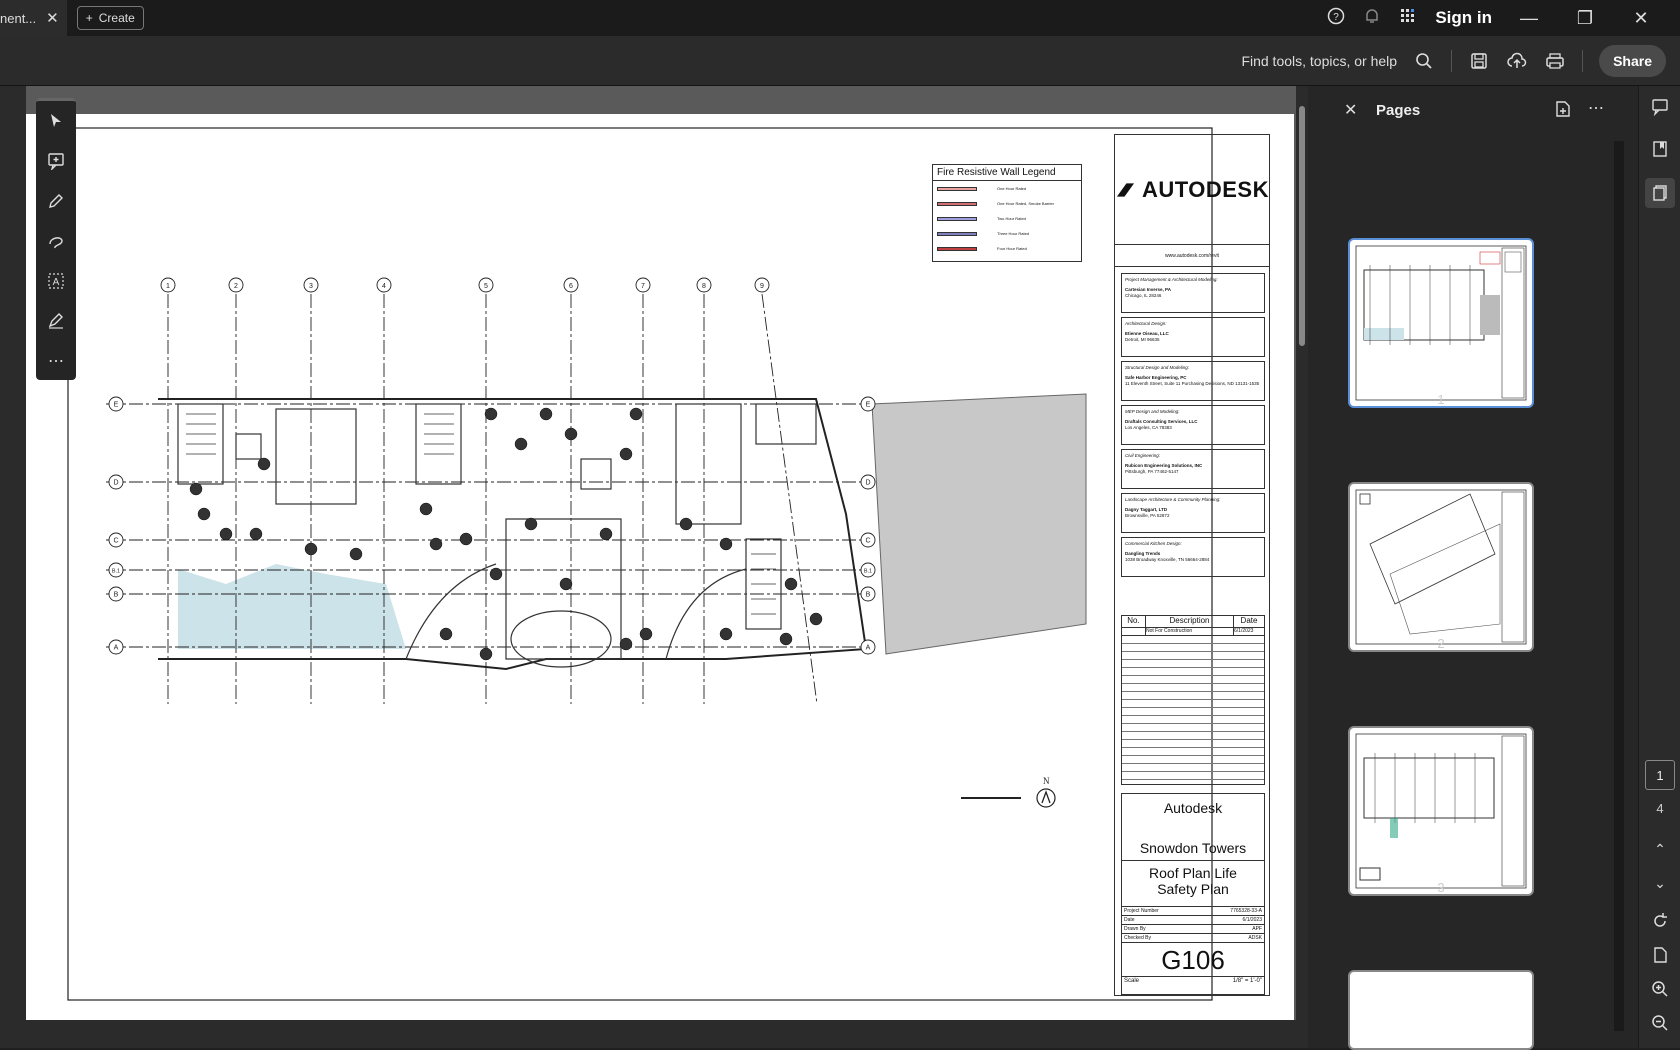 The width and height of the screenshot is (1680, 1050). Describe the element at coordinates (868, 572) in the screenshot. I see `svg-text: B.1` at that location.